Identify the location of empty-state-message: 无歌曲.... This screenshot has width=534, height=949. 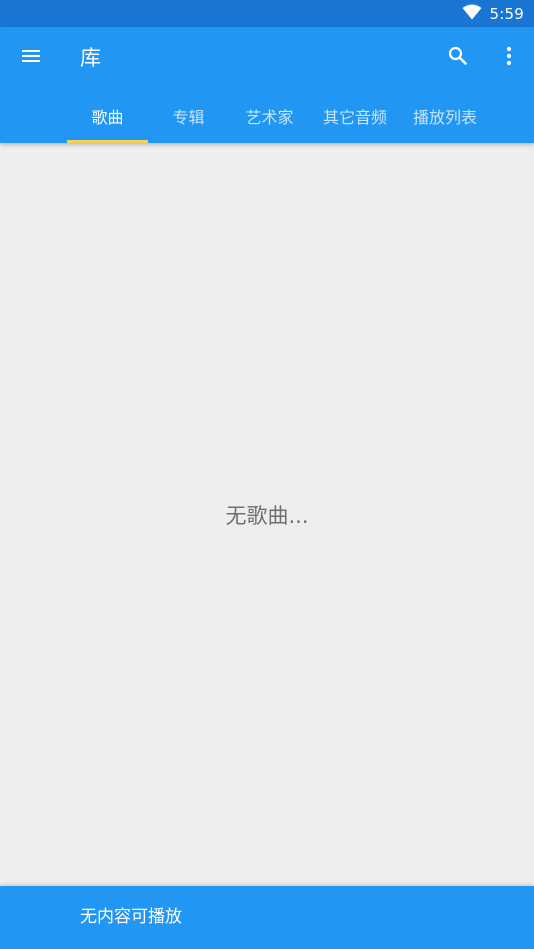
(267, 516).